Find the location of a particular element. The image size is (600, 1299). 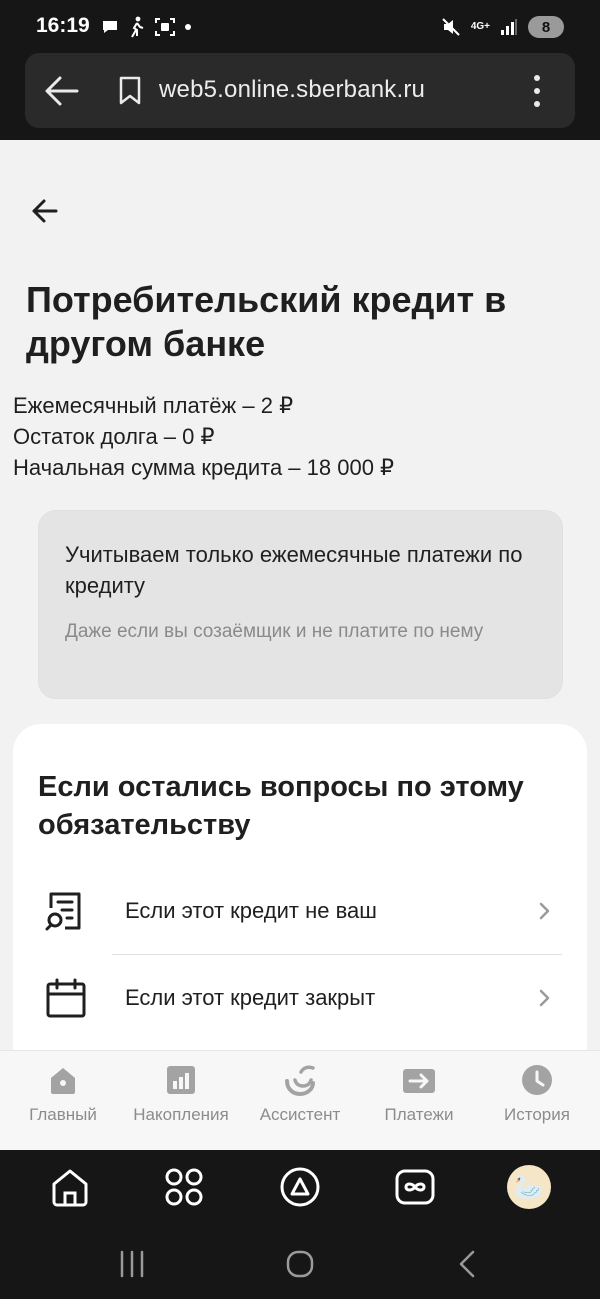

status-bar: 16:19 4G+ 8 is located at coordinates (300, 25).